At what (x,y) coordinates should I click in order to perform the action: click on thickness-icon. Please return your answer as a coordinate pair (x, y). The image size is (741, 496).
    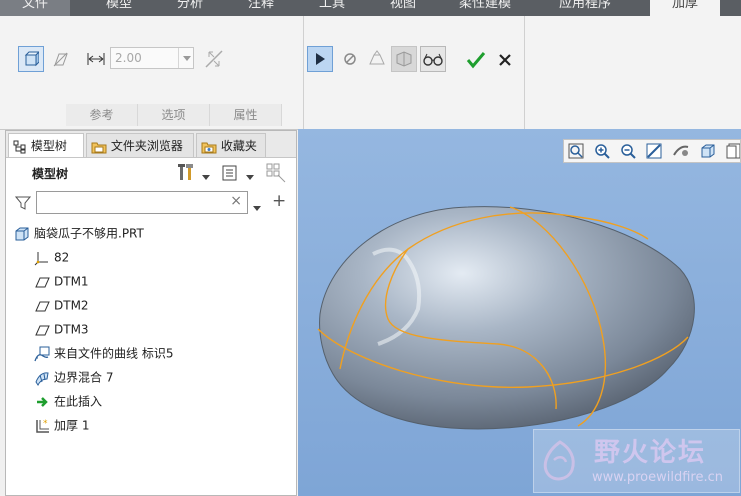
    Looking at the image, I should click on (96, 60).